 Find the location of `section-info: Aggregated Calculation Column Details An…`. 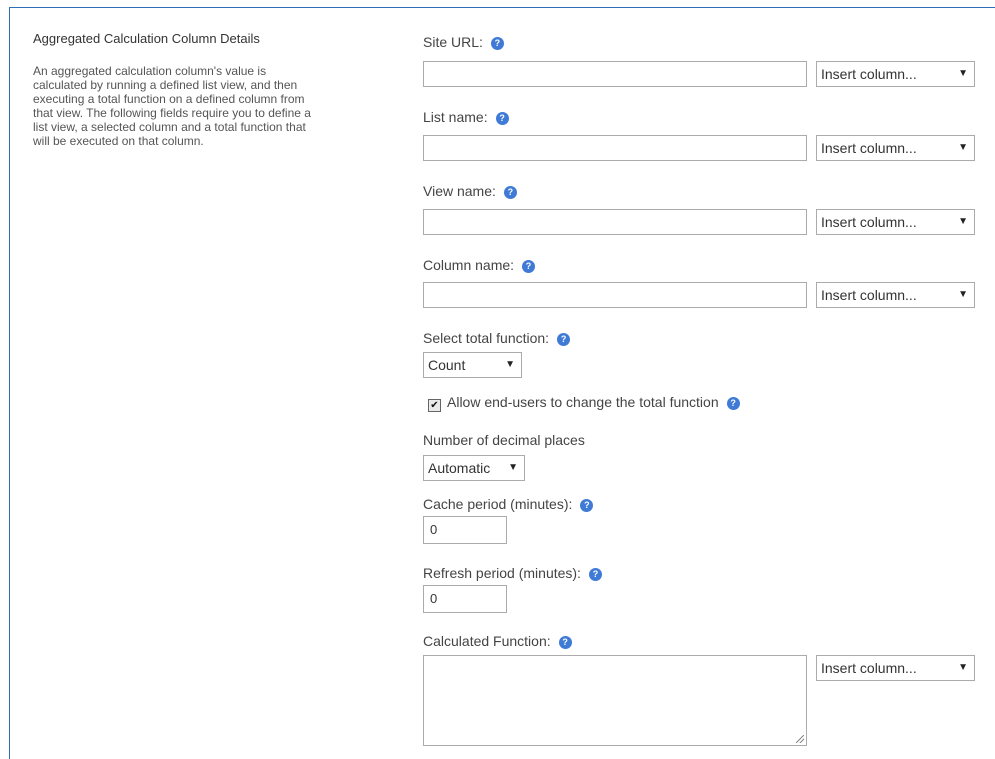

section-info: Aggregated Calculation Column Details An… is located at coordinates (178, 89).